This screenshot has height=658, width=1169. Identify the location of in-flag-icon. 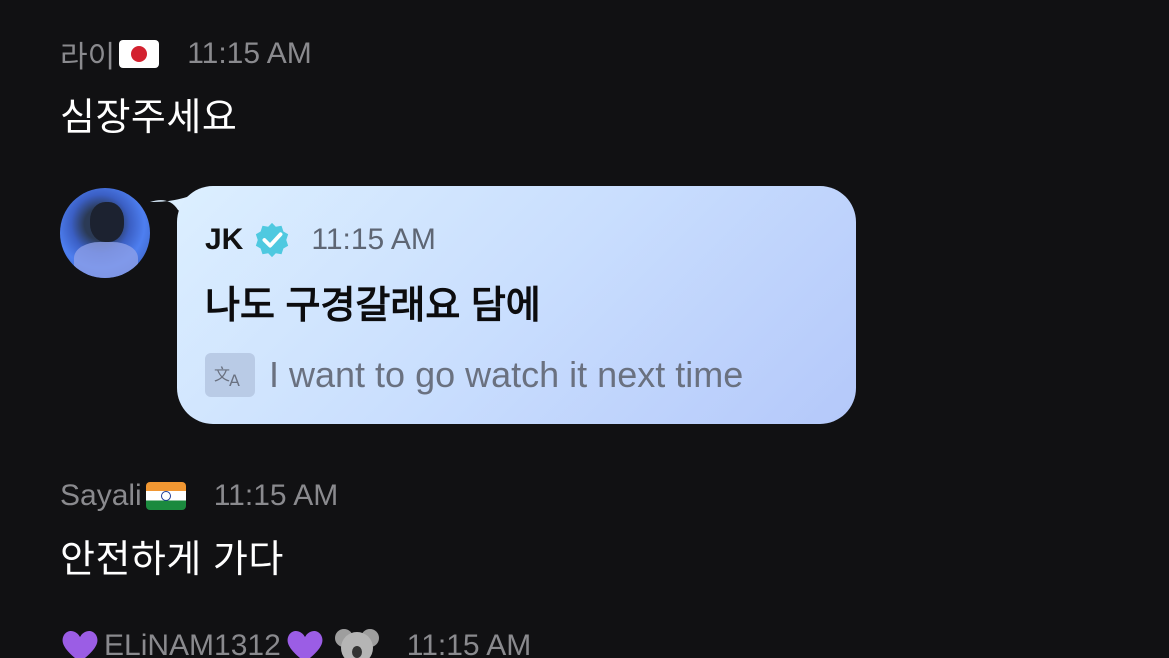
(165, 496).